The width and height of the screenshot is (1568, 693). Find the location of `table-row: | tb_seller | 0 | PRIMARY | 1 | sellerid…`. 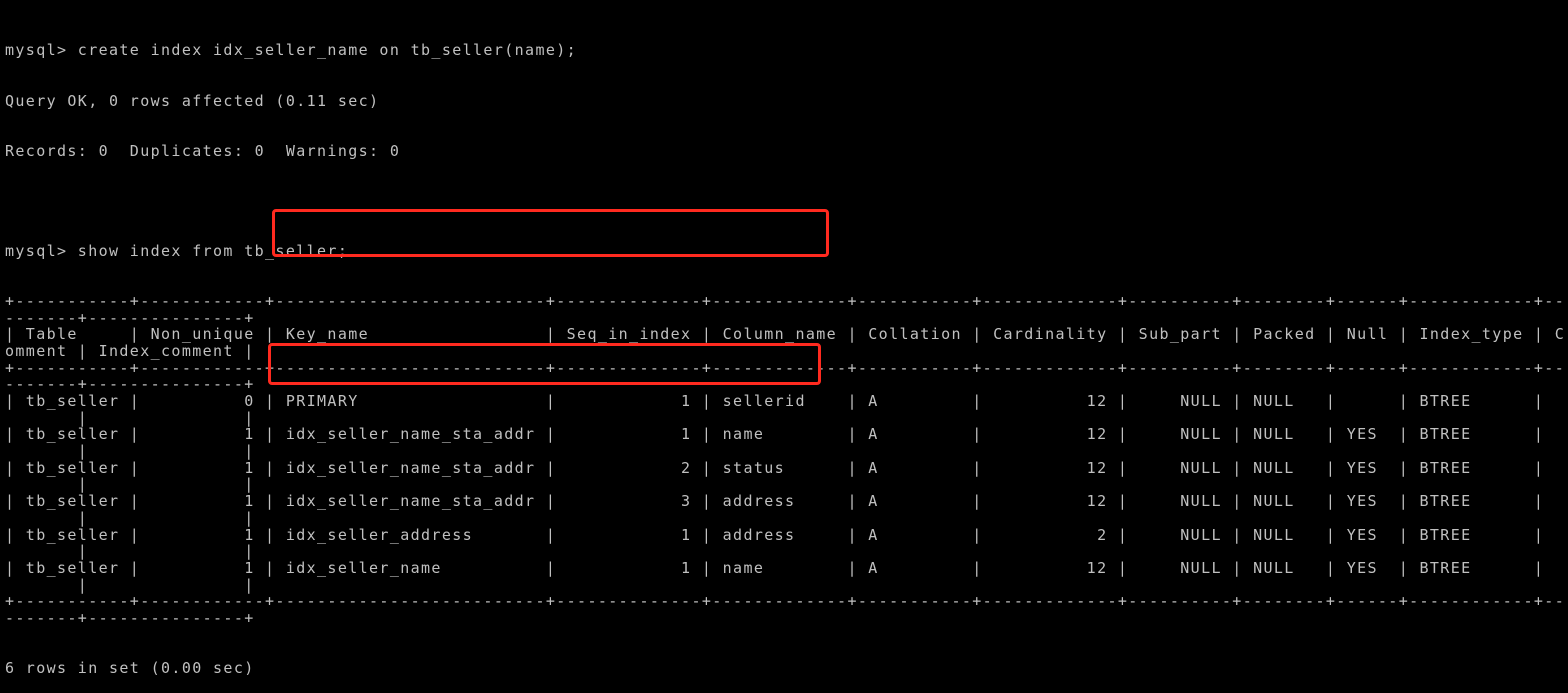

table-row: | tb_seller | 0 | PRIMARY | 1 | sellerid… is located at coordinates (785, 401).